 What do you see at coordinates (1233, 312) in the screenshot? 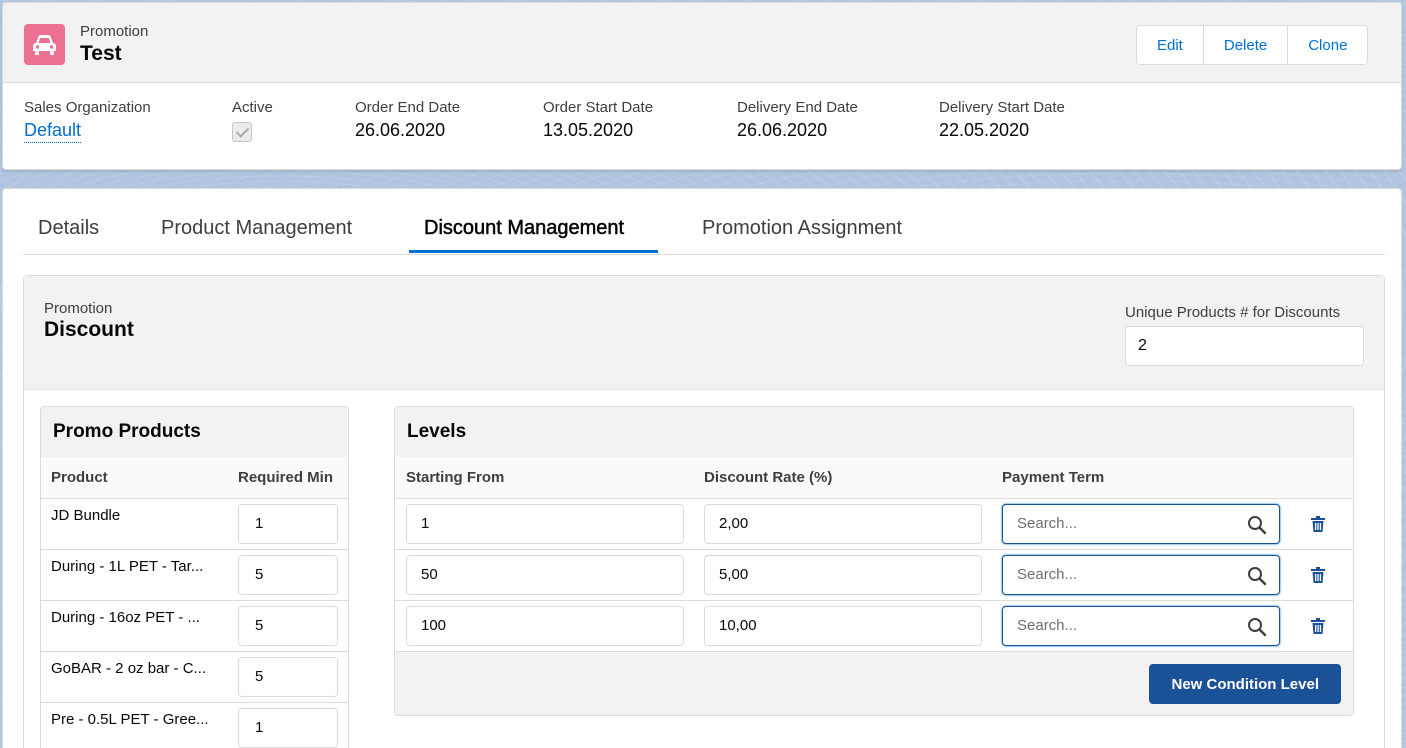
I see `unique-products-label: Unique Products # for Discounts` at bounding box center [1233, 312].